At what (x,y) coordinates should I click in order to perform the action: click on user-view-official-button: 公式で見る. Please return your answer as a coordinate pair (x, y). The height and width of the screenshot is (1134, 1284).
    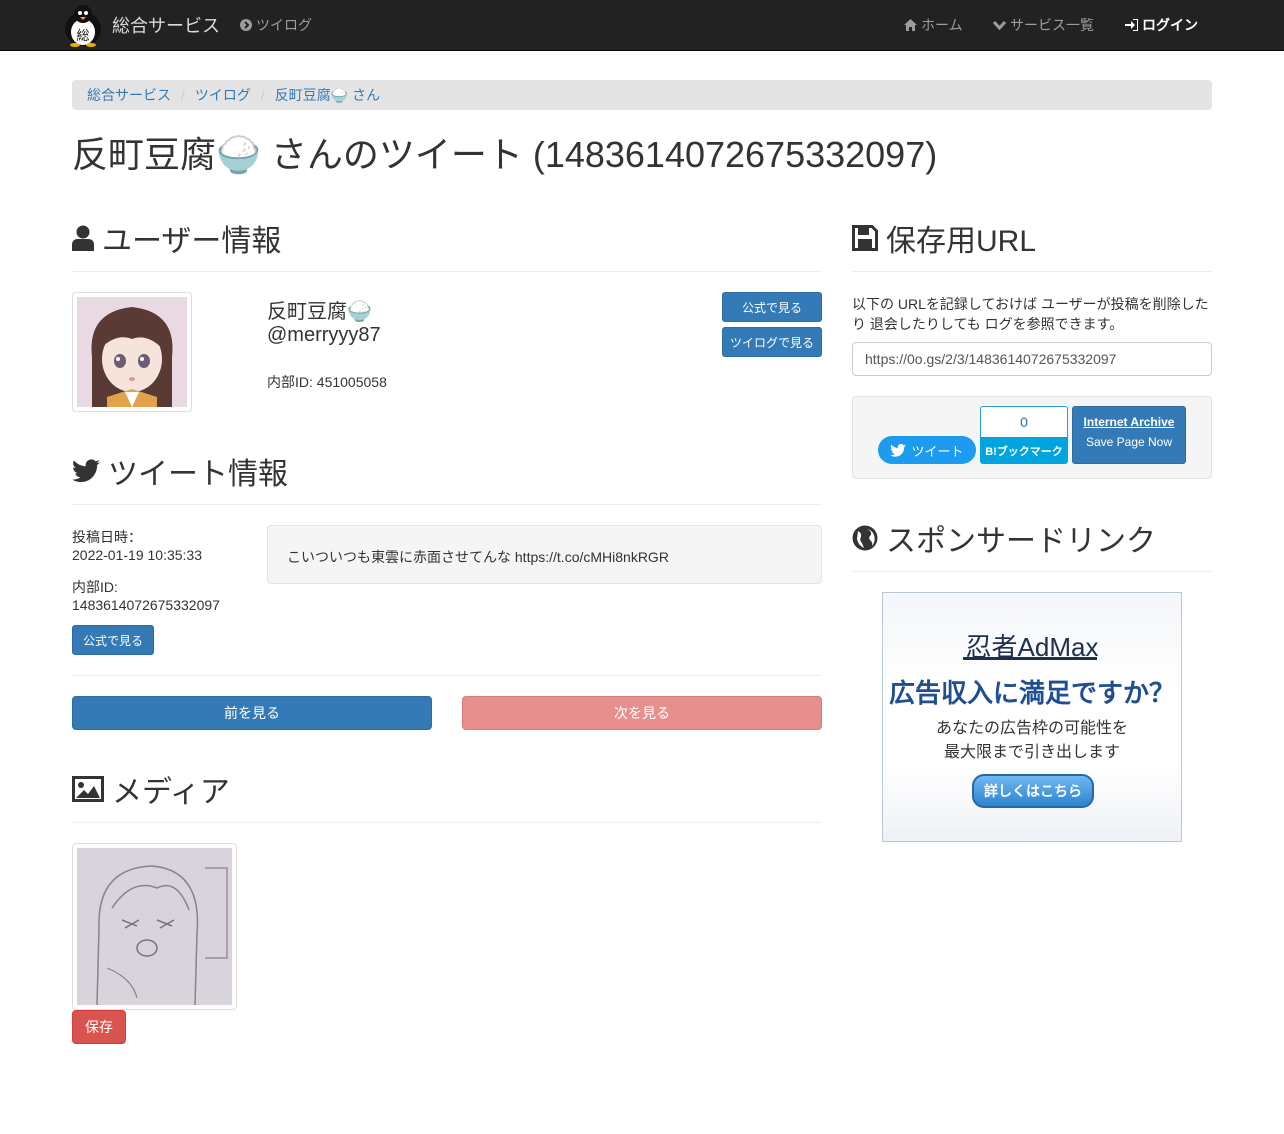
    Looking at the image, I should click on (772, 307).